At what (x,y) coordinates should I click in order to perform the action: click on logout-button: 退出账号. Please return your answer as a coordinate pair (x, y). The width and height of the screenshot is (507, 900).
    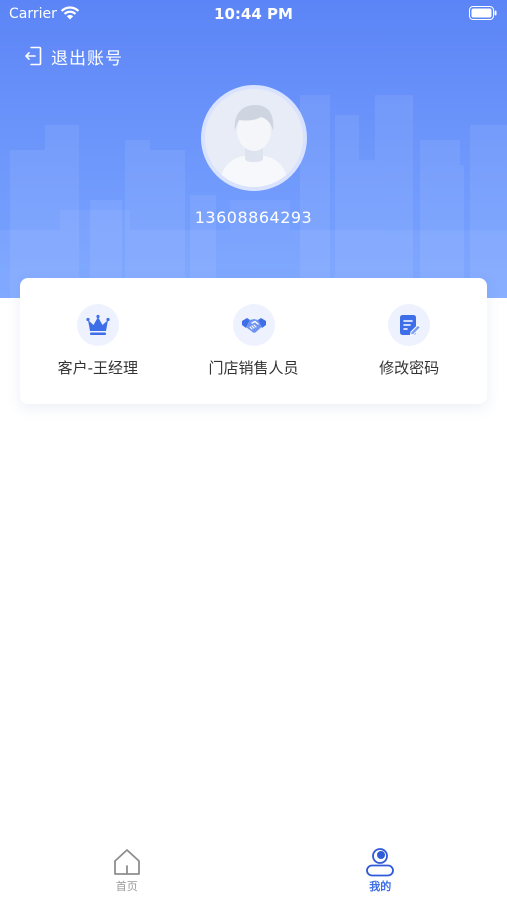
    Looking at the image, I should click on (73, 57).